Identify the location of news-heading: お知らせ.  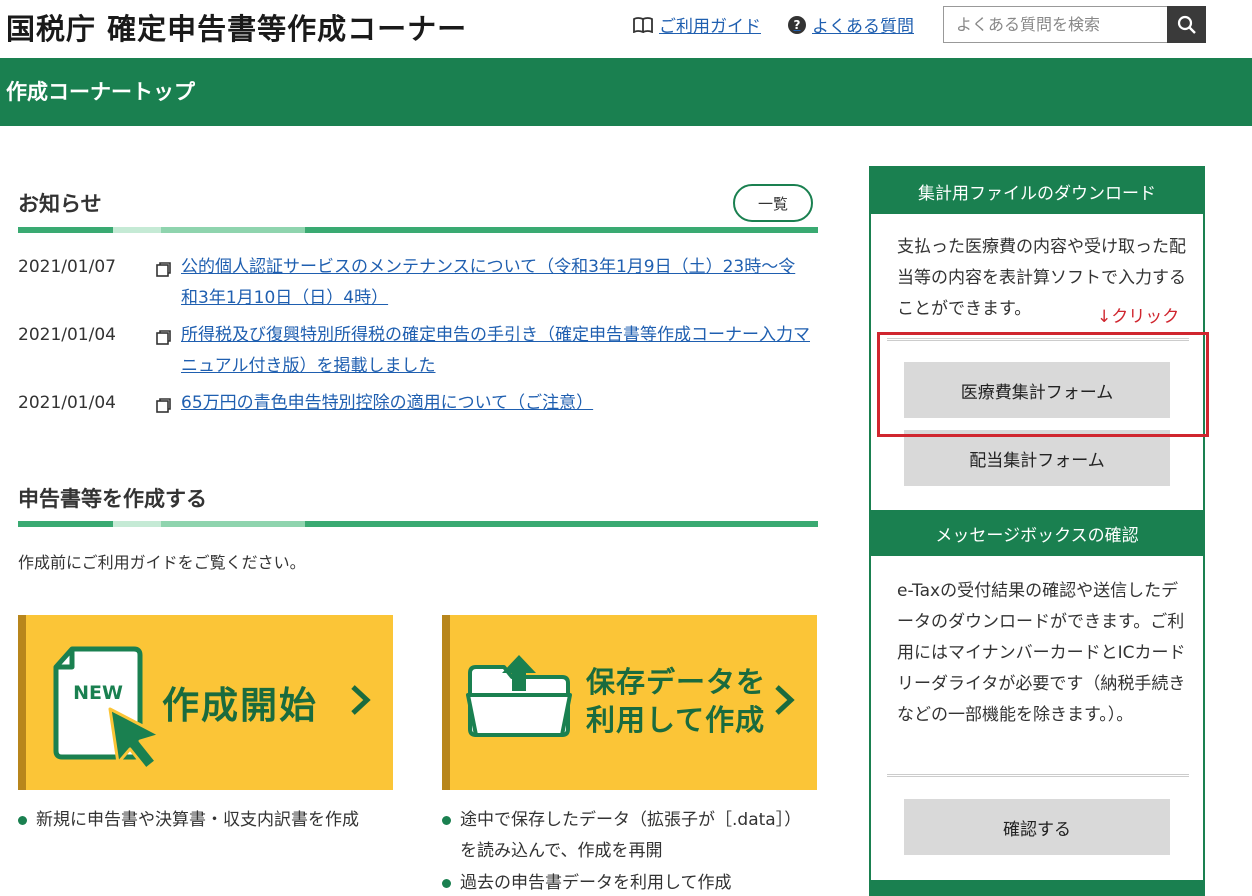
(60, 204).